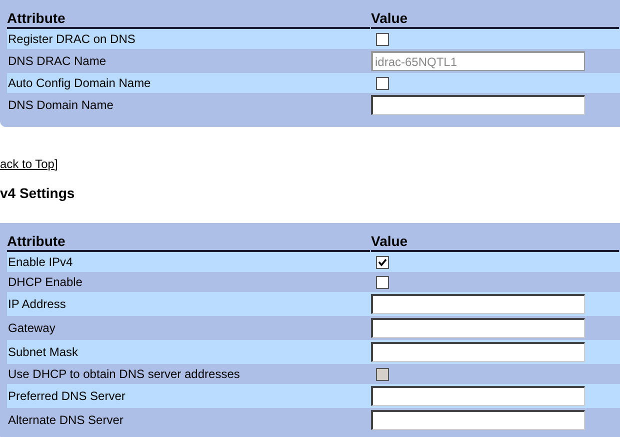  I want to click on checkmark-icon, so click(382, 262).